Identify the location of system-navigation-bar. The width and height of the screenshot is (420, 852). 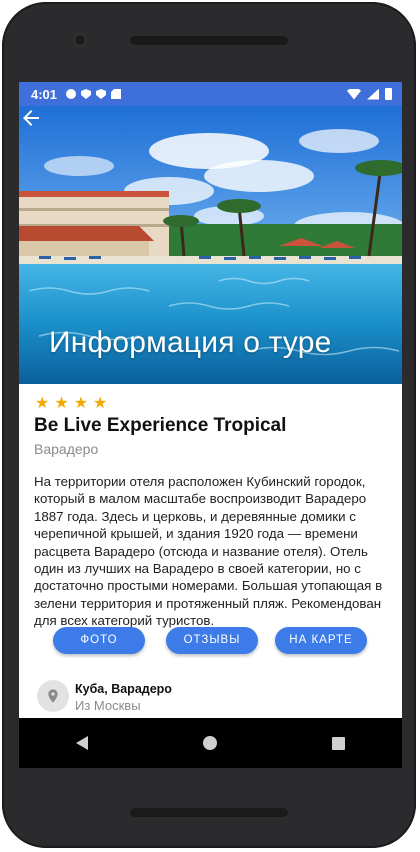
(210, 743).